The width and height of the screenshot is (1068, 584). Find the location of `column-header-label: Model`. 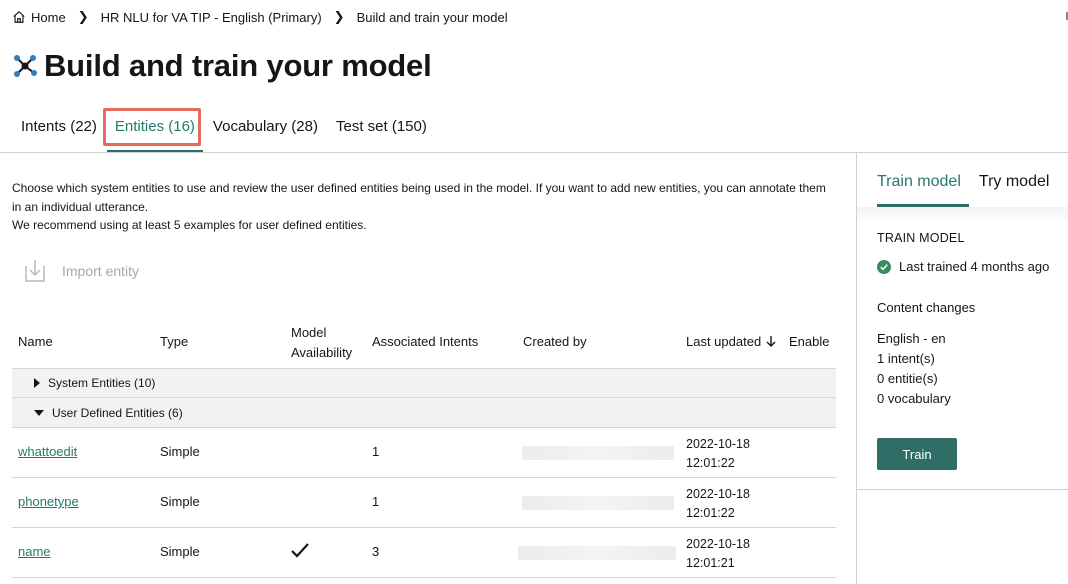

column-header-label: Model is located at coordinates (309, 332).